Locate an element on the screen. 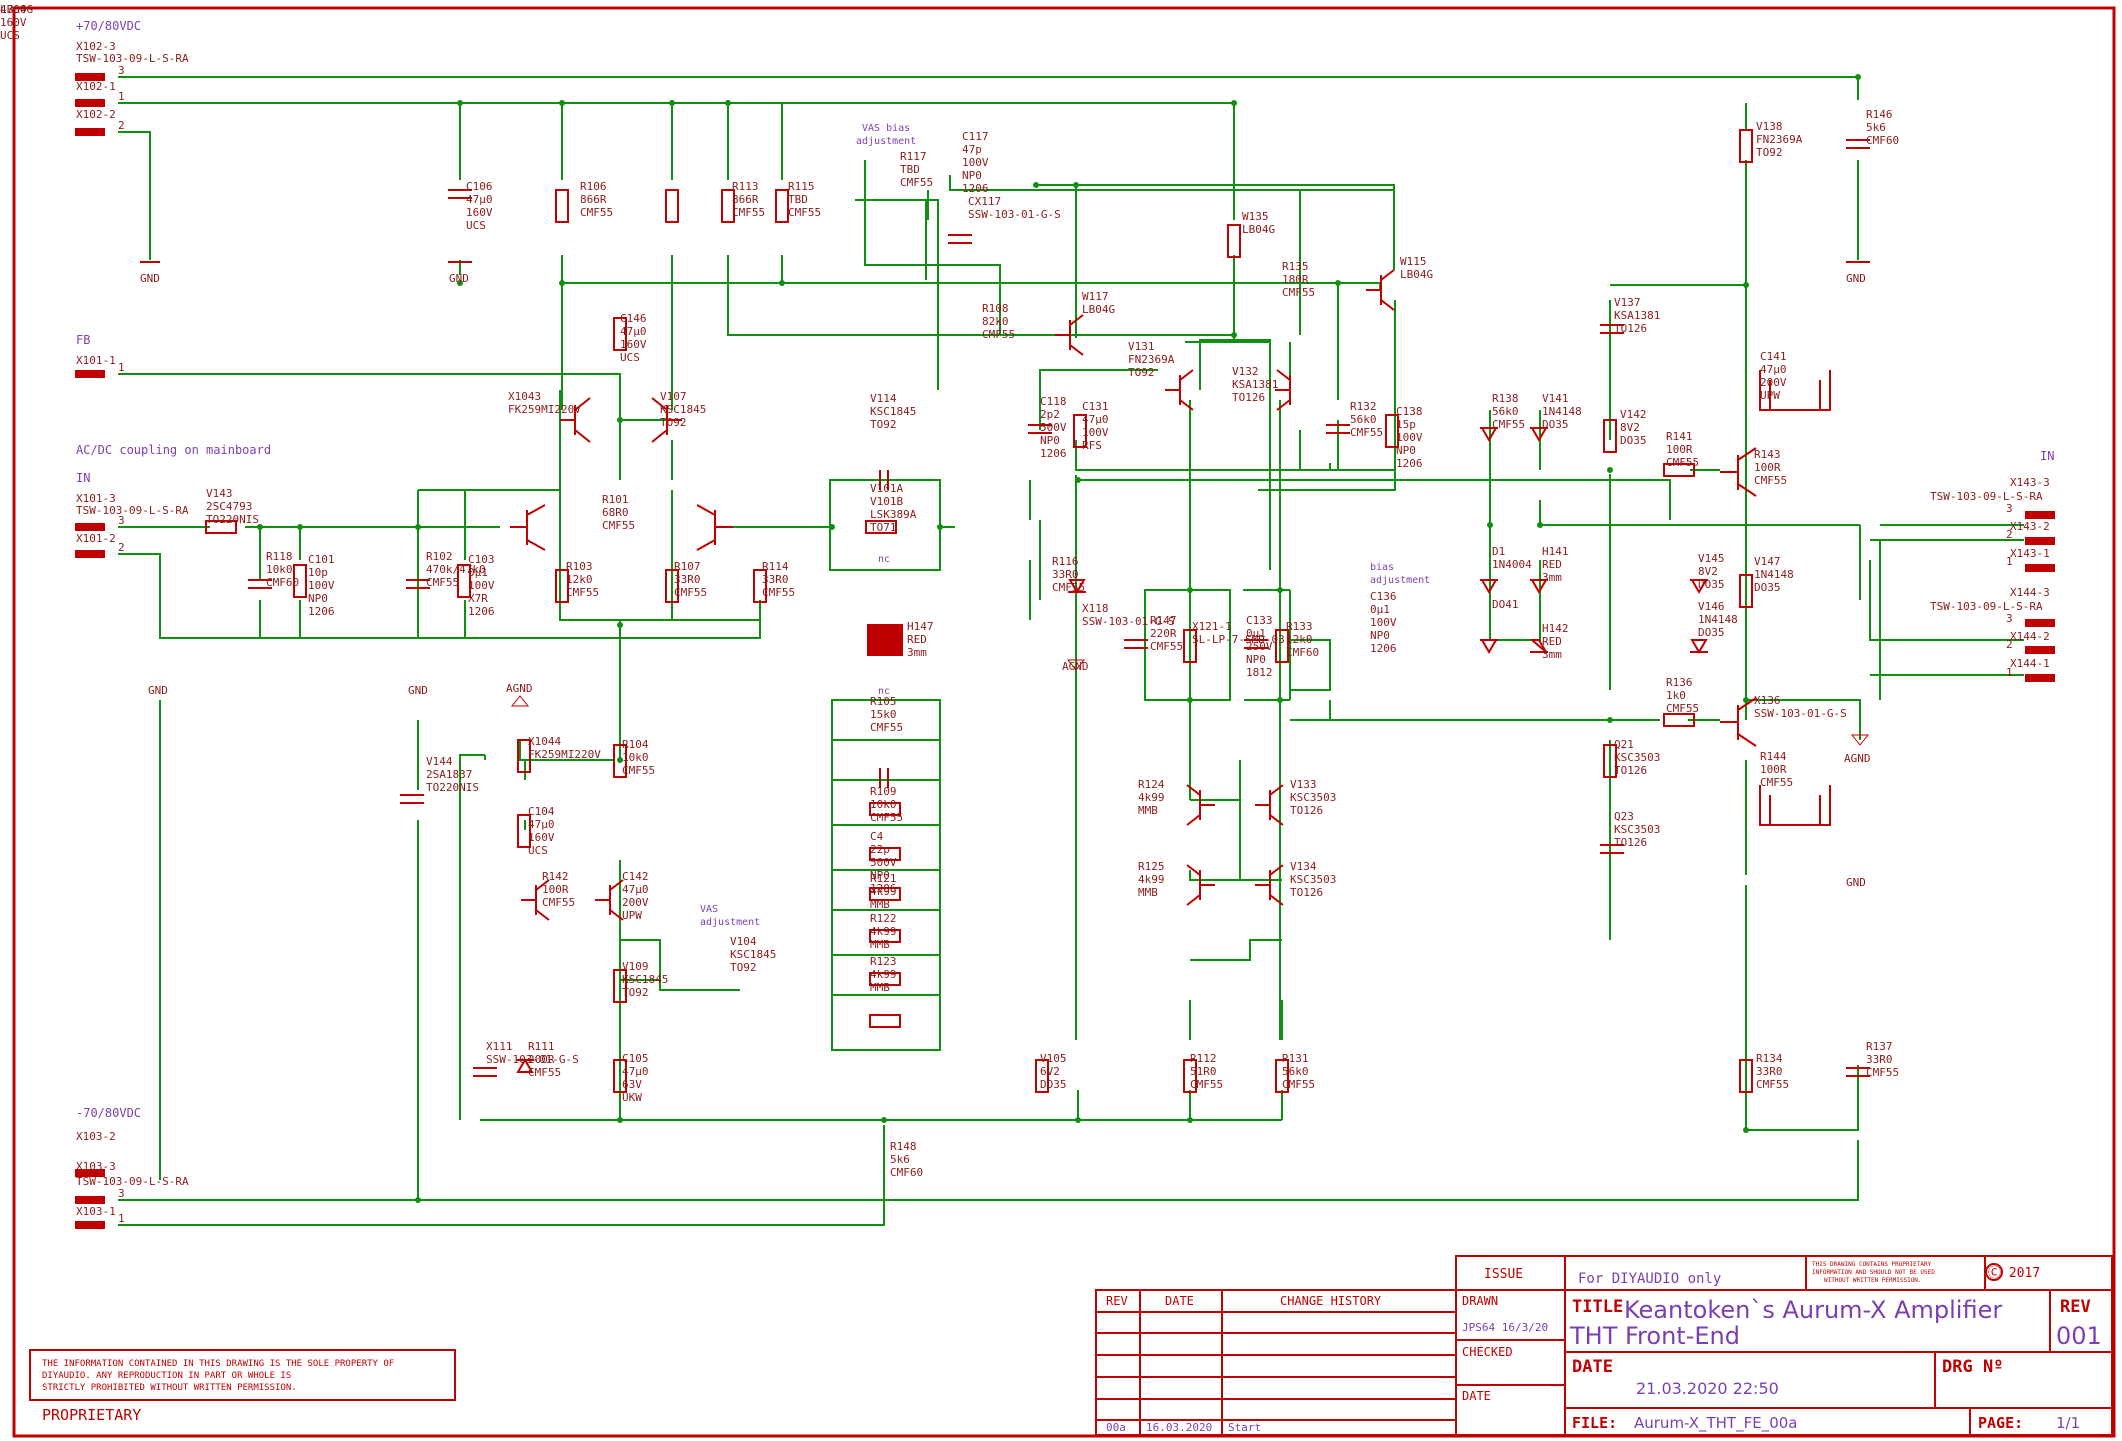 This screenshot has width=2122, height=1441. component-label-h147: H147 RED 3mm is located at coordinates (920, 639).